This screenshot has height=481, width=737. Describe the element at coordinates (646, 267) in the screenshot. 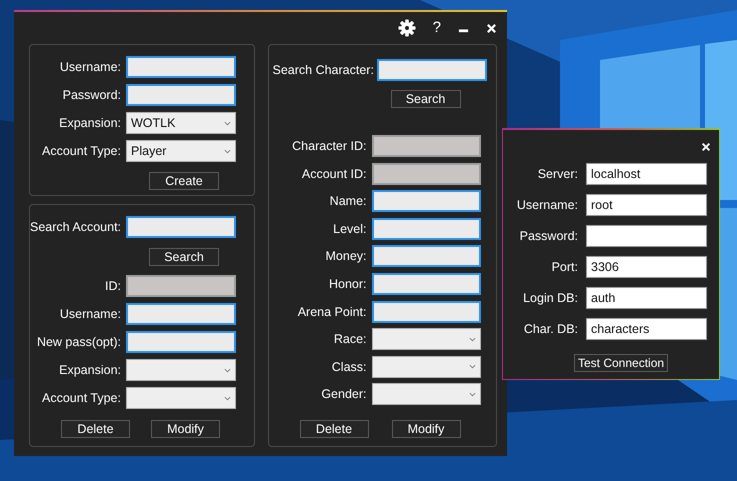

I see `input-field: 3306` at that location.